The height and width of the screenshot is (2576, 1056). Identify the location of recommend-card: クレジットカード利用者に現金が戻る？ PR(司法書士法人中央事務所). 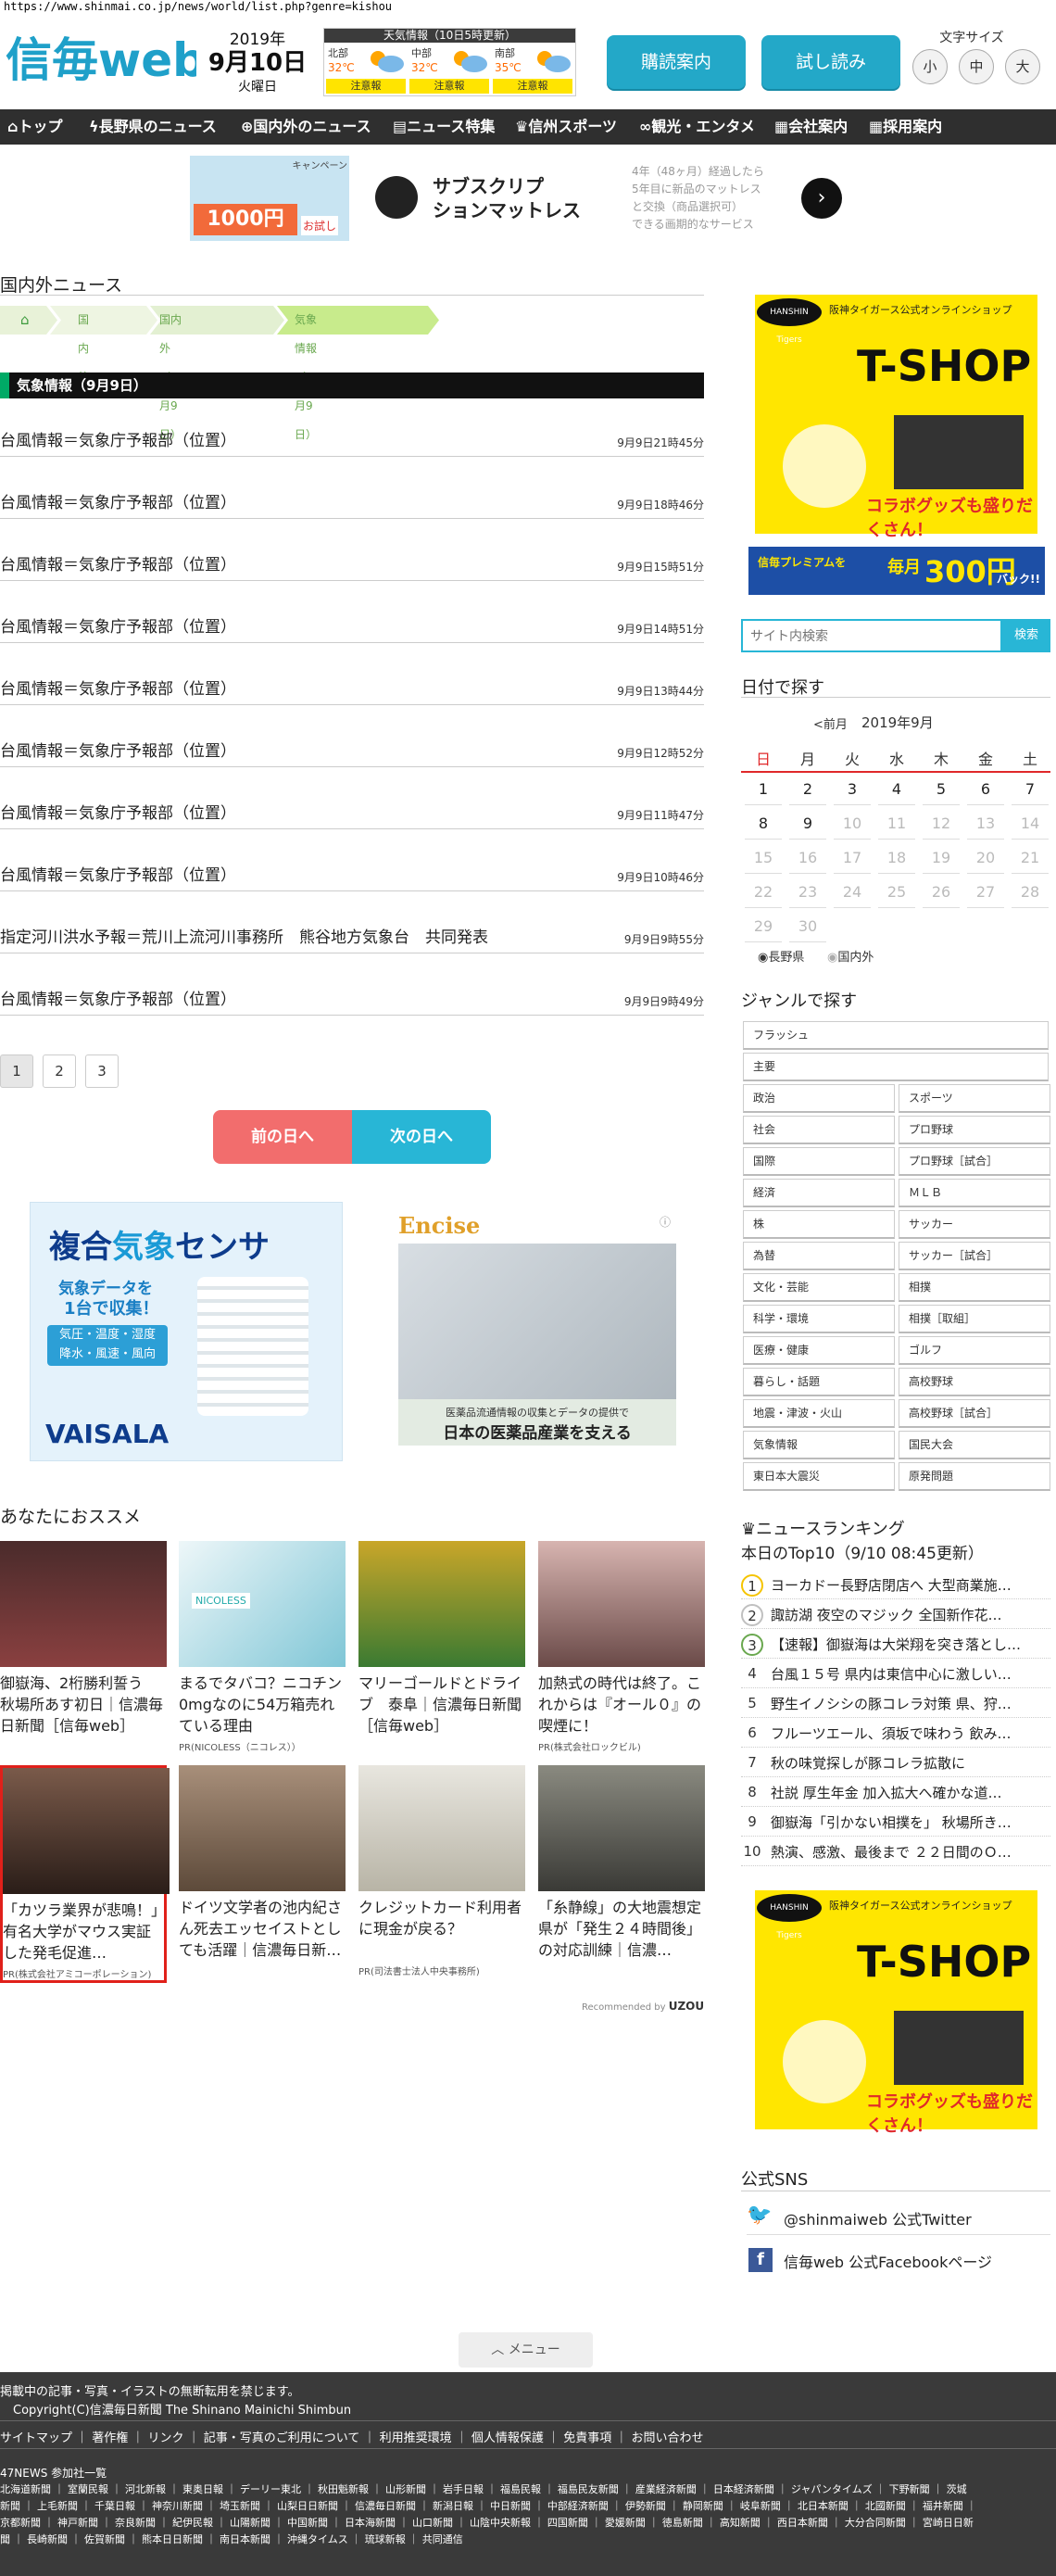
(441, 1871).